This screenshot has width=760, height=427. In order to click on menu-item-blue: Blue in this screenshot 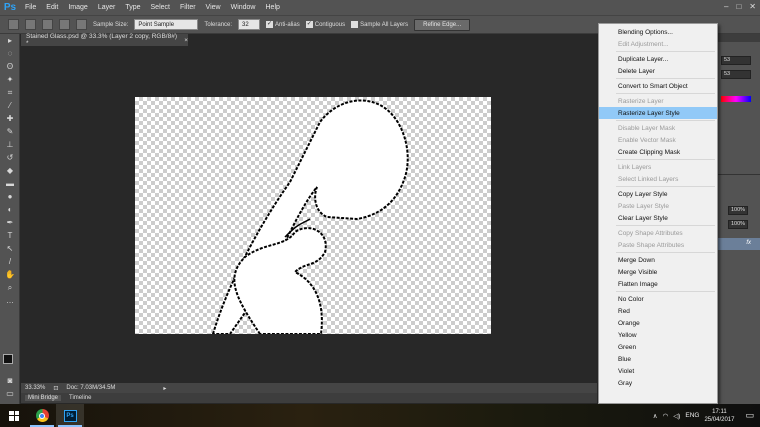, I will do `click(658, 359)`.